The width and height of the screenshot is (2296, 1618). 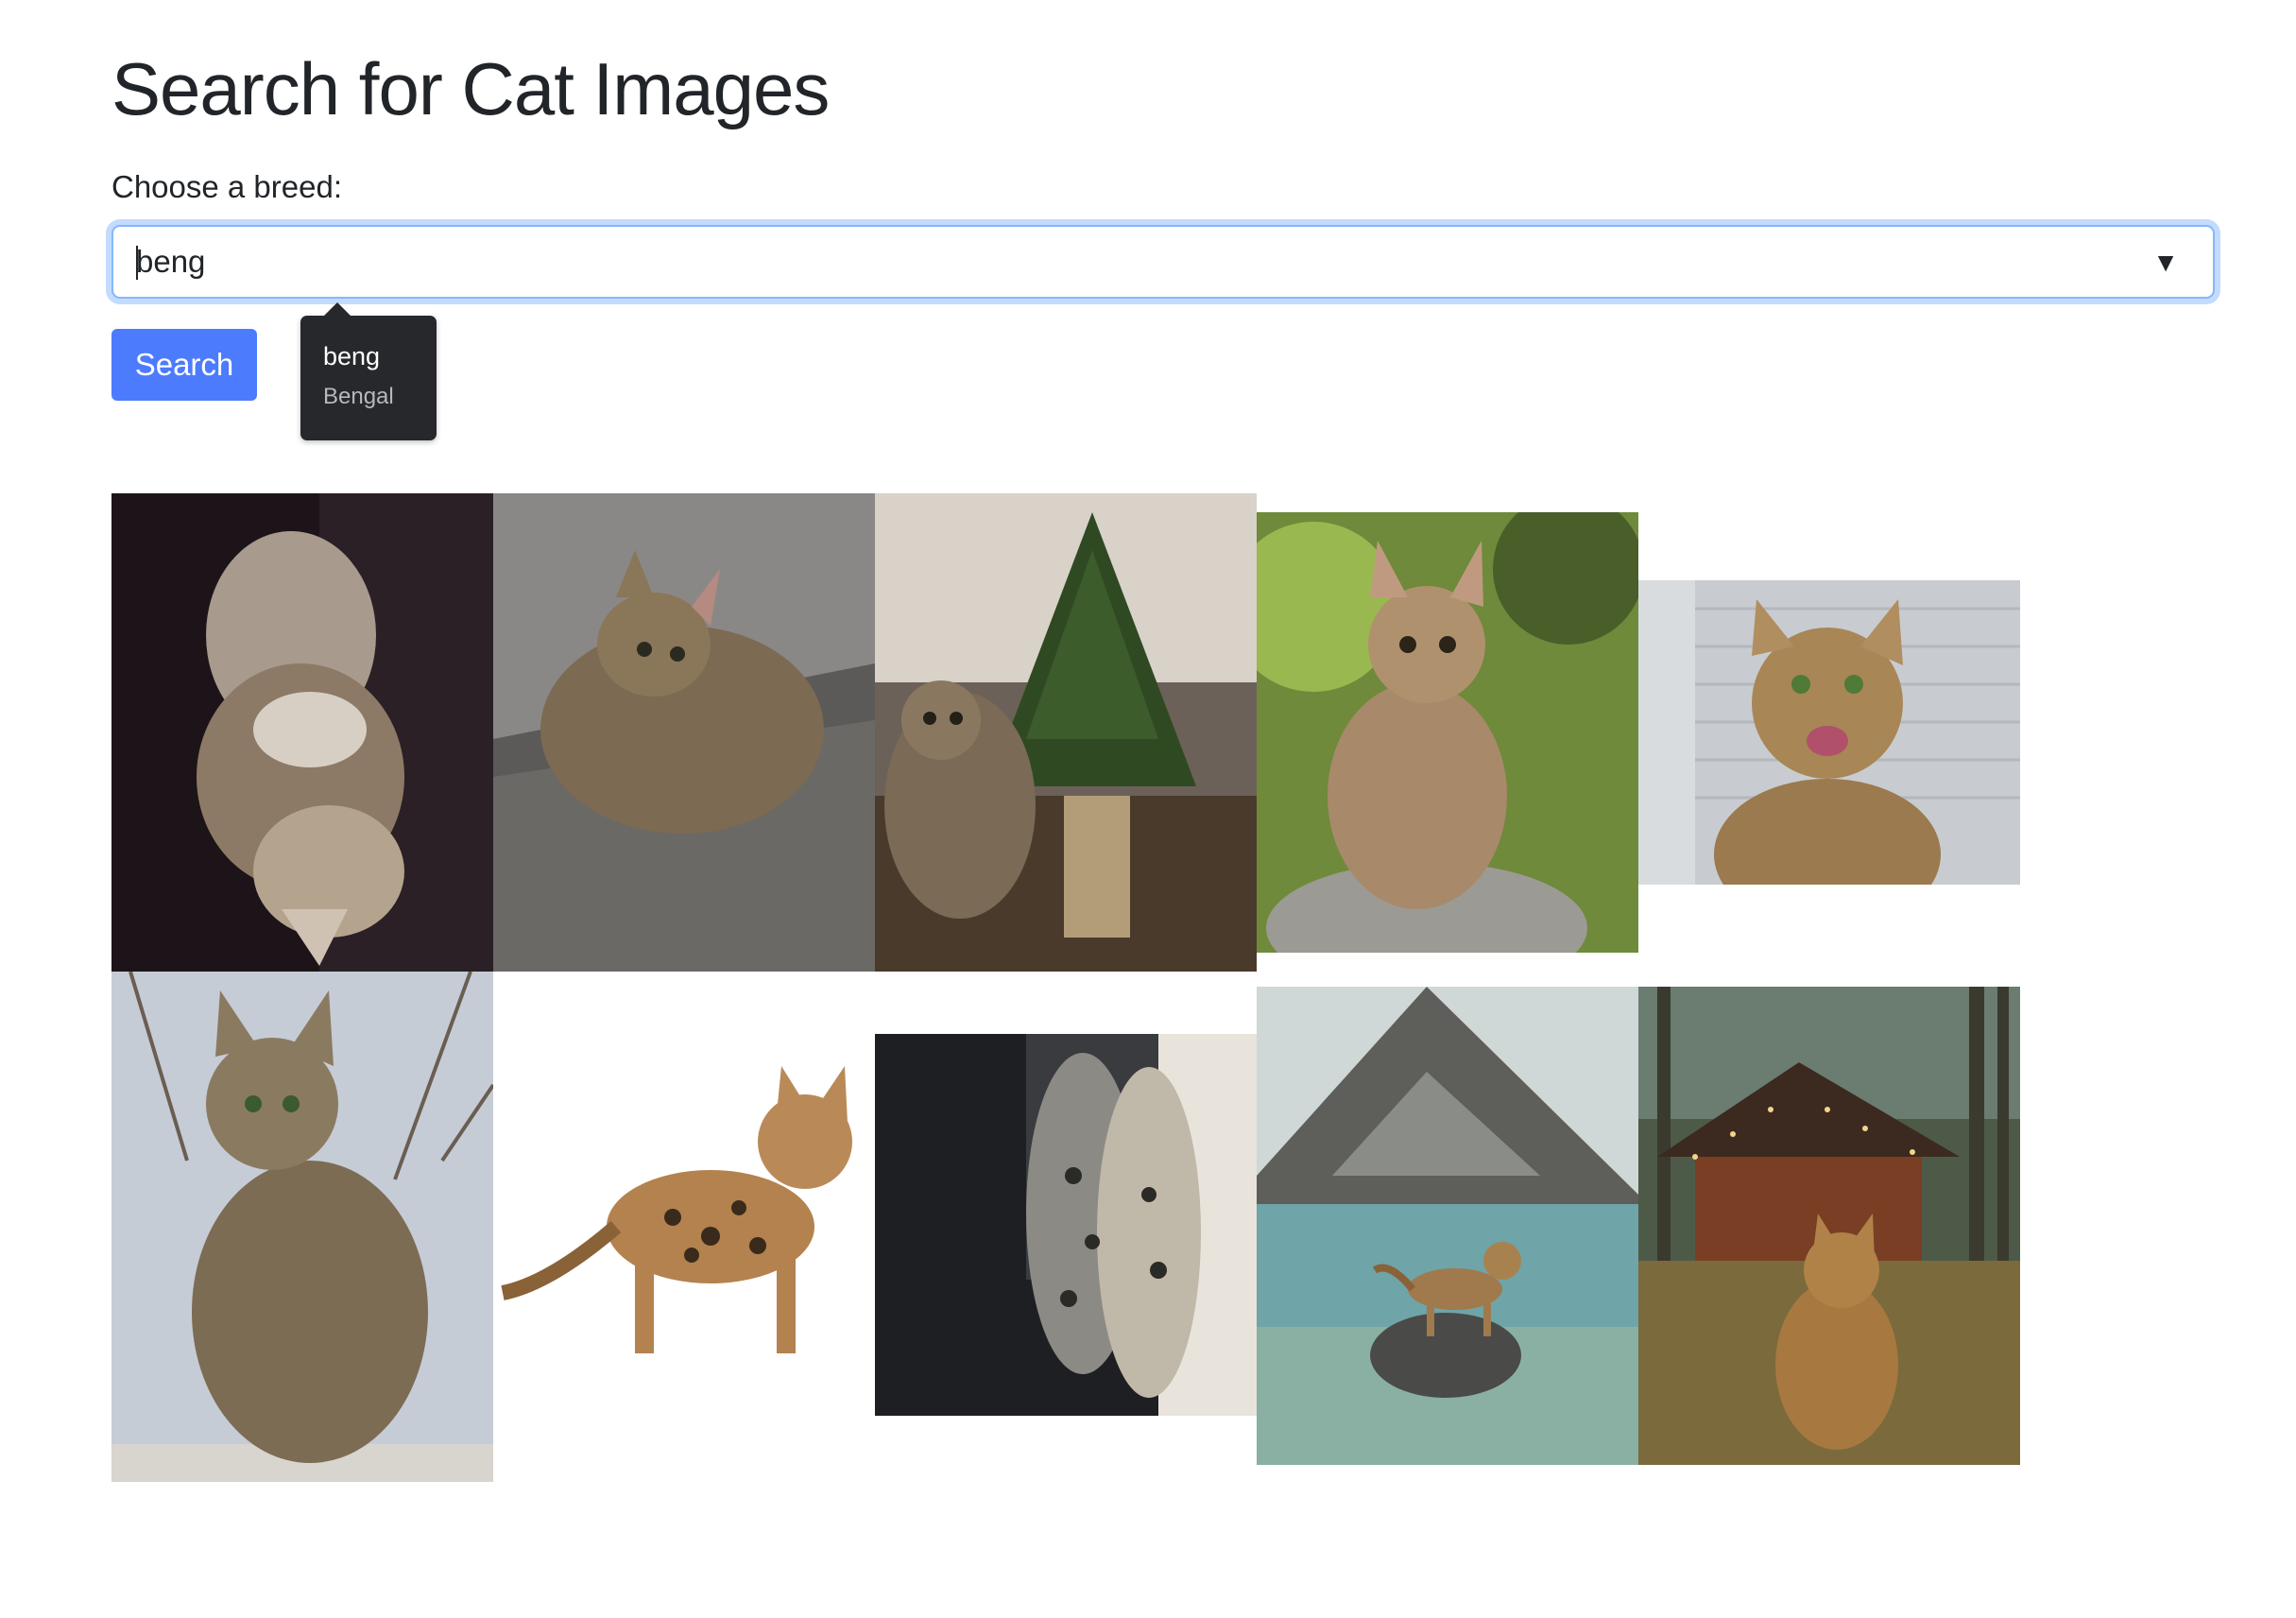 I want to click on cat-photo-5-image, so click(x=1829, y=732).